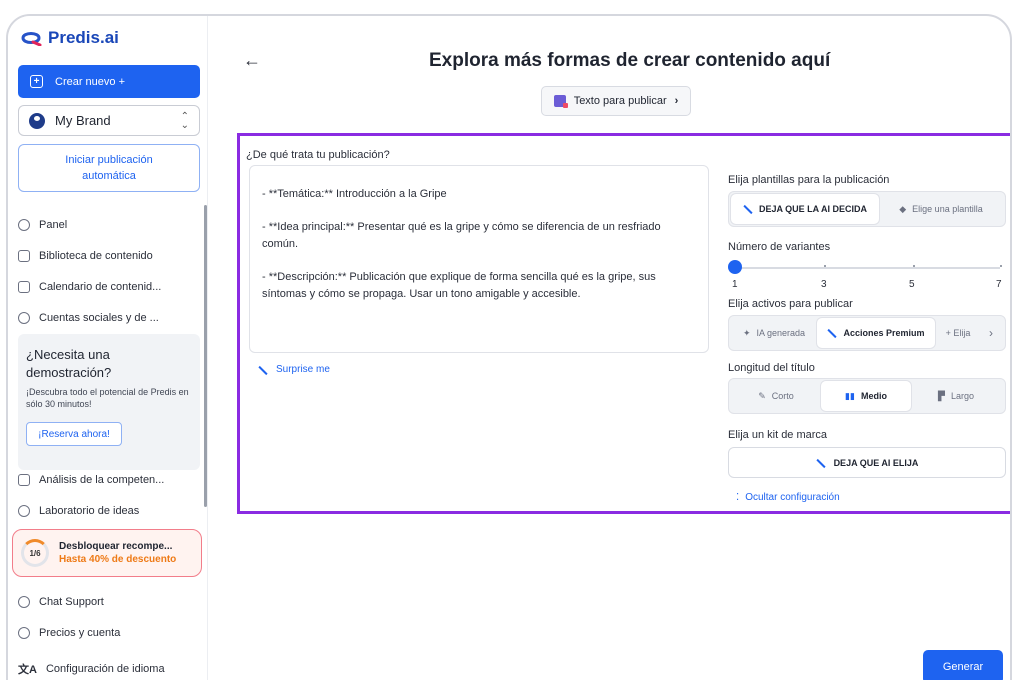 The width and height of the screenshot is (1018, 680). I want to click on auto-post-button: Iniciar publicación automática, so click(109, 168).